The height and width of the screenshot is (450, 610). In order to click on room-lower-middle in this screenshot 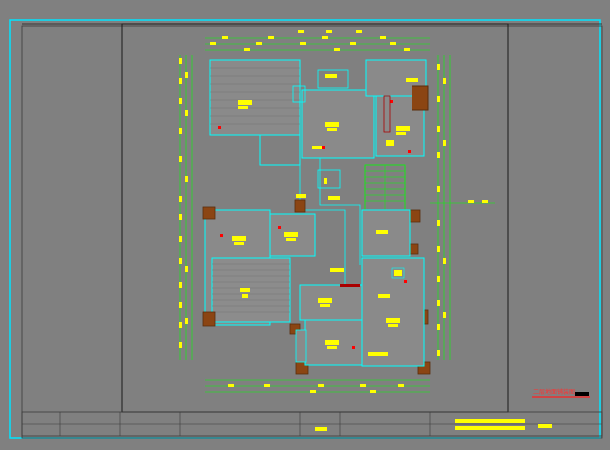, I will do `click(330, 325)`.